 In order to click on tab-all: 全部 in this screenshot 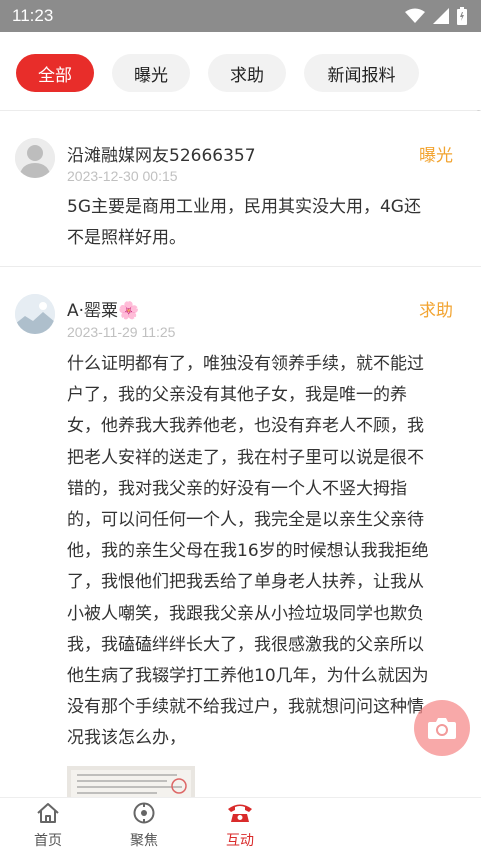, I will do `click(55, 73)`.